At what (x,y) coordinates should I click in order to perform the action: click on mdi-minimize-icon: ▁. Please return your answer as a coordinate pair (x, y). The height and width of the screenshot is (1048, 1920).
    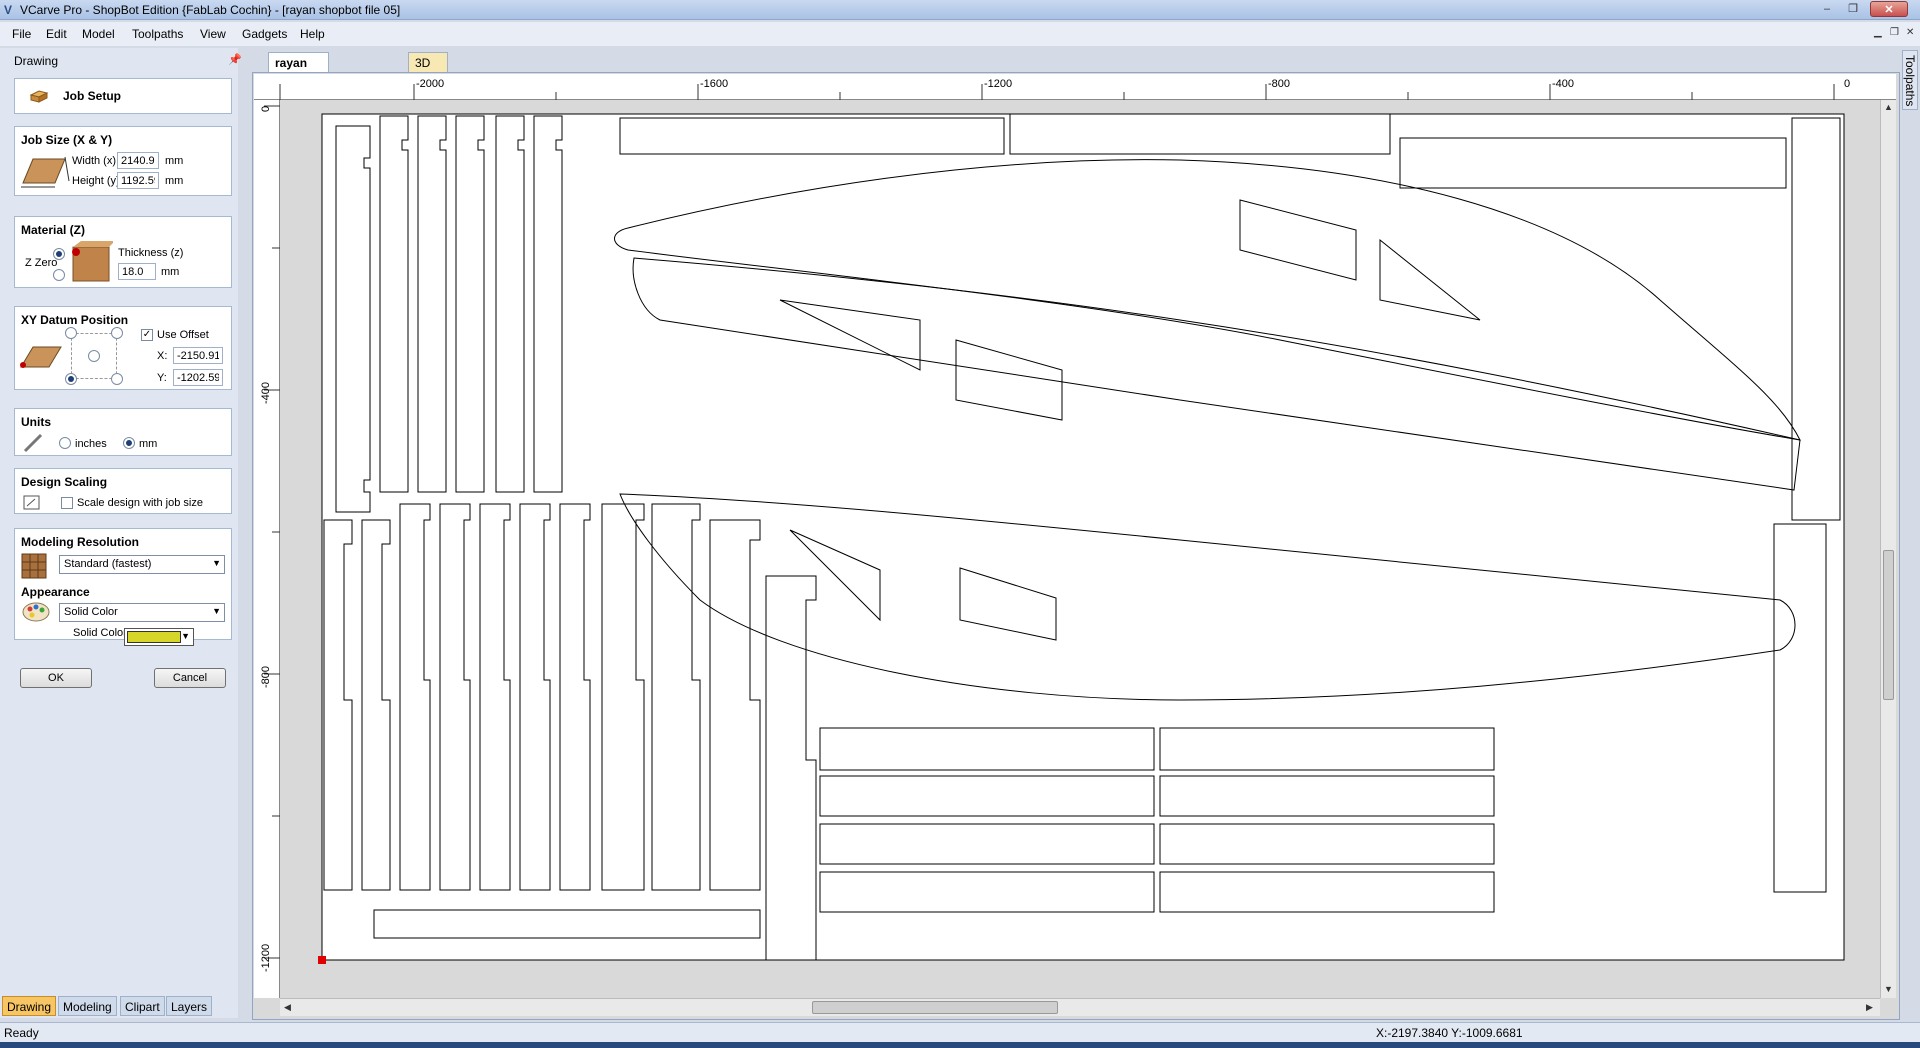
    Looking at the image, I should click on (1878, 32).